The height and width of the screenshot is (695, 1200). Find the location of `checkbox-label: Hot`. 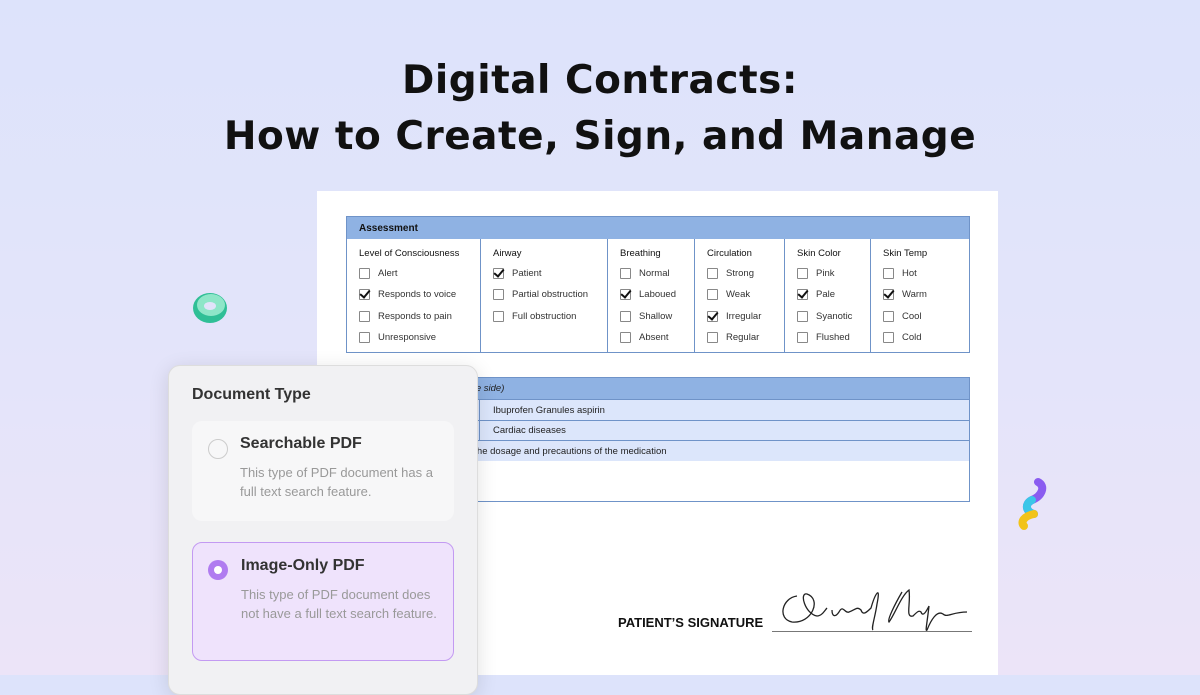

checkbox-label: Hot is located at coordinates (909, 273).